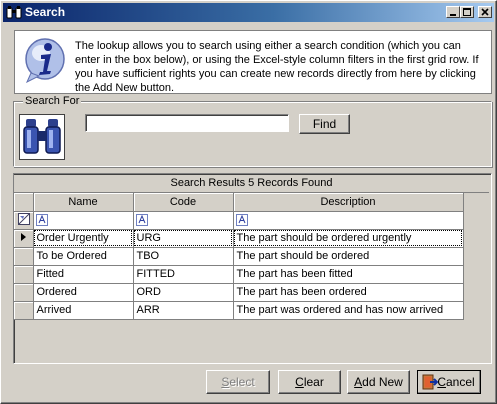 This screenshot has height=404, width=497. What do you see at coordinates (248, 12) in the screenshot?
I see `title-bar: Search` at bounding box center [248, 12].